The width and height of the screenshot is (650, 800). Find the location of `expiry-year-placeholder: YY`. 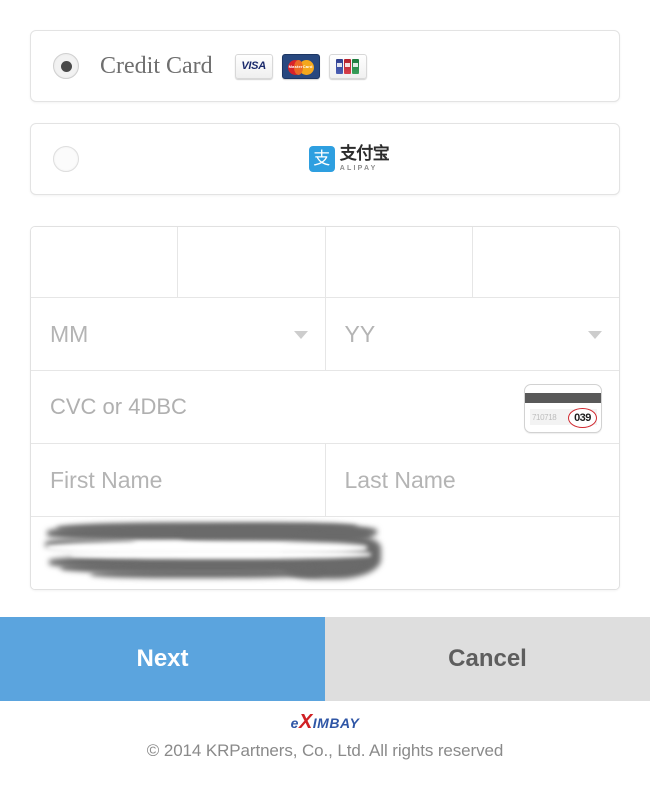

expiry-year-placeholder: YY is located at coordinates (360, 333).